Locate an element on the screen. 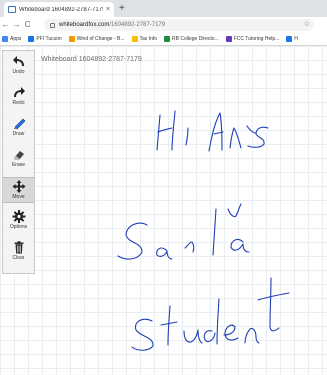  url-text: whiteboardfox.com/1604892-2787-7179 is located at coordinates (112, 25).